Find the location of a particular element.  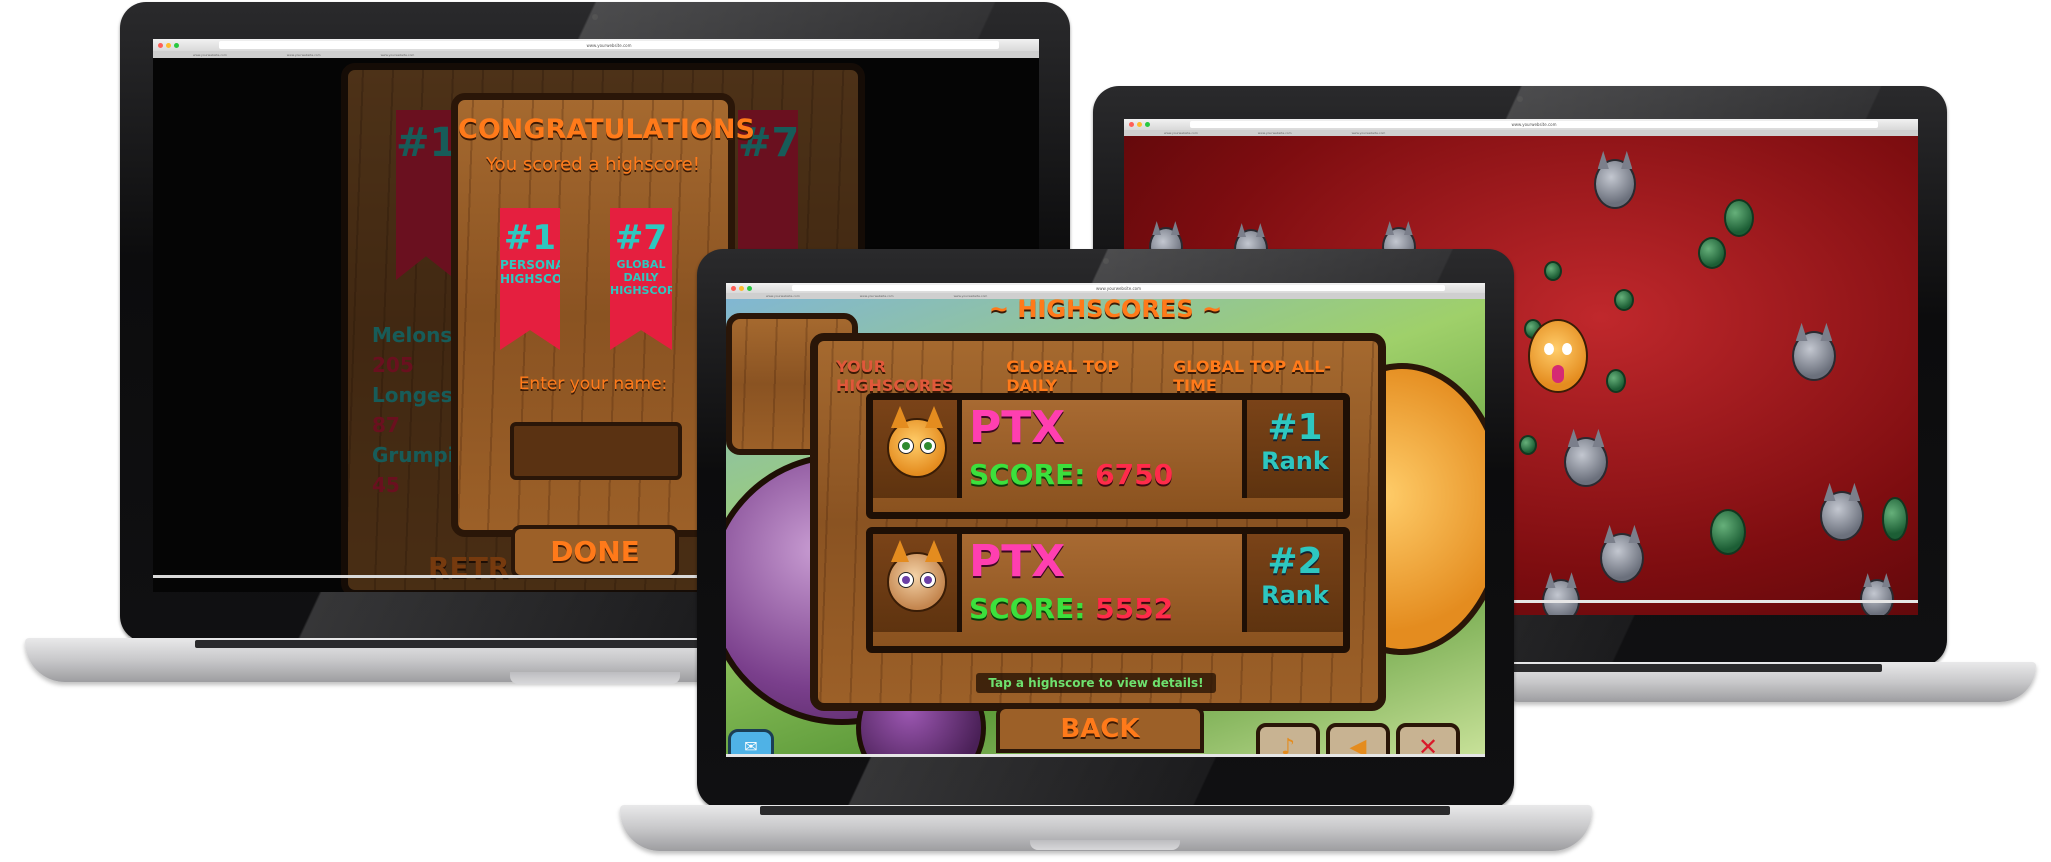

rank-box: #2 Rank is located at coordinates (1292, 583).